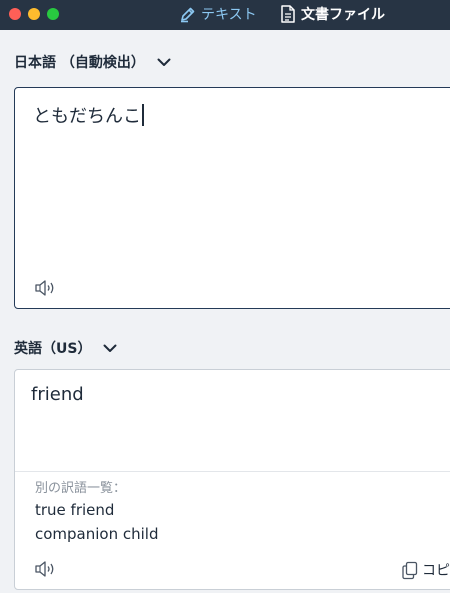 The width and height of the screenshot is (450, 593). What do you see at coordinates (436, 571) in the screenshot?
I see `copy-button-label: コピ` at bounding box center [436, 571].